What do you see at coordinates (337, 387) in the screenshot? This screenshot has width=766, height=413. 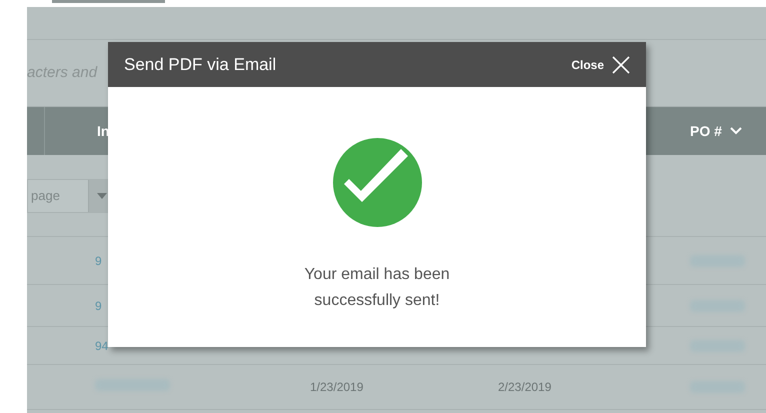 I see `date-cell: 1/23/2019` at bounding box center [337, 387].